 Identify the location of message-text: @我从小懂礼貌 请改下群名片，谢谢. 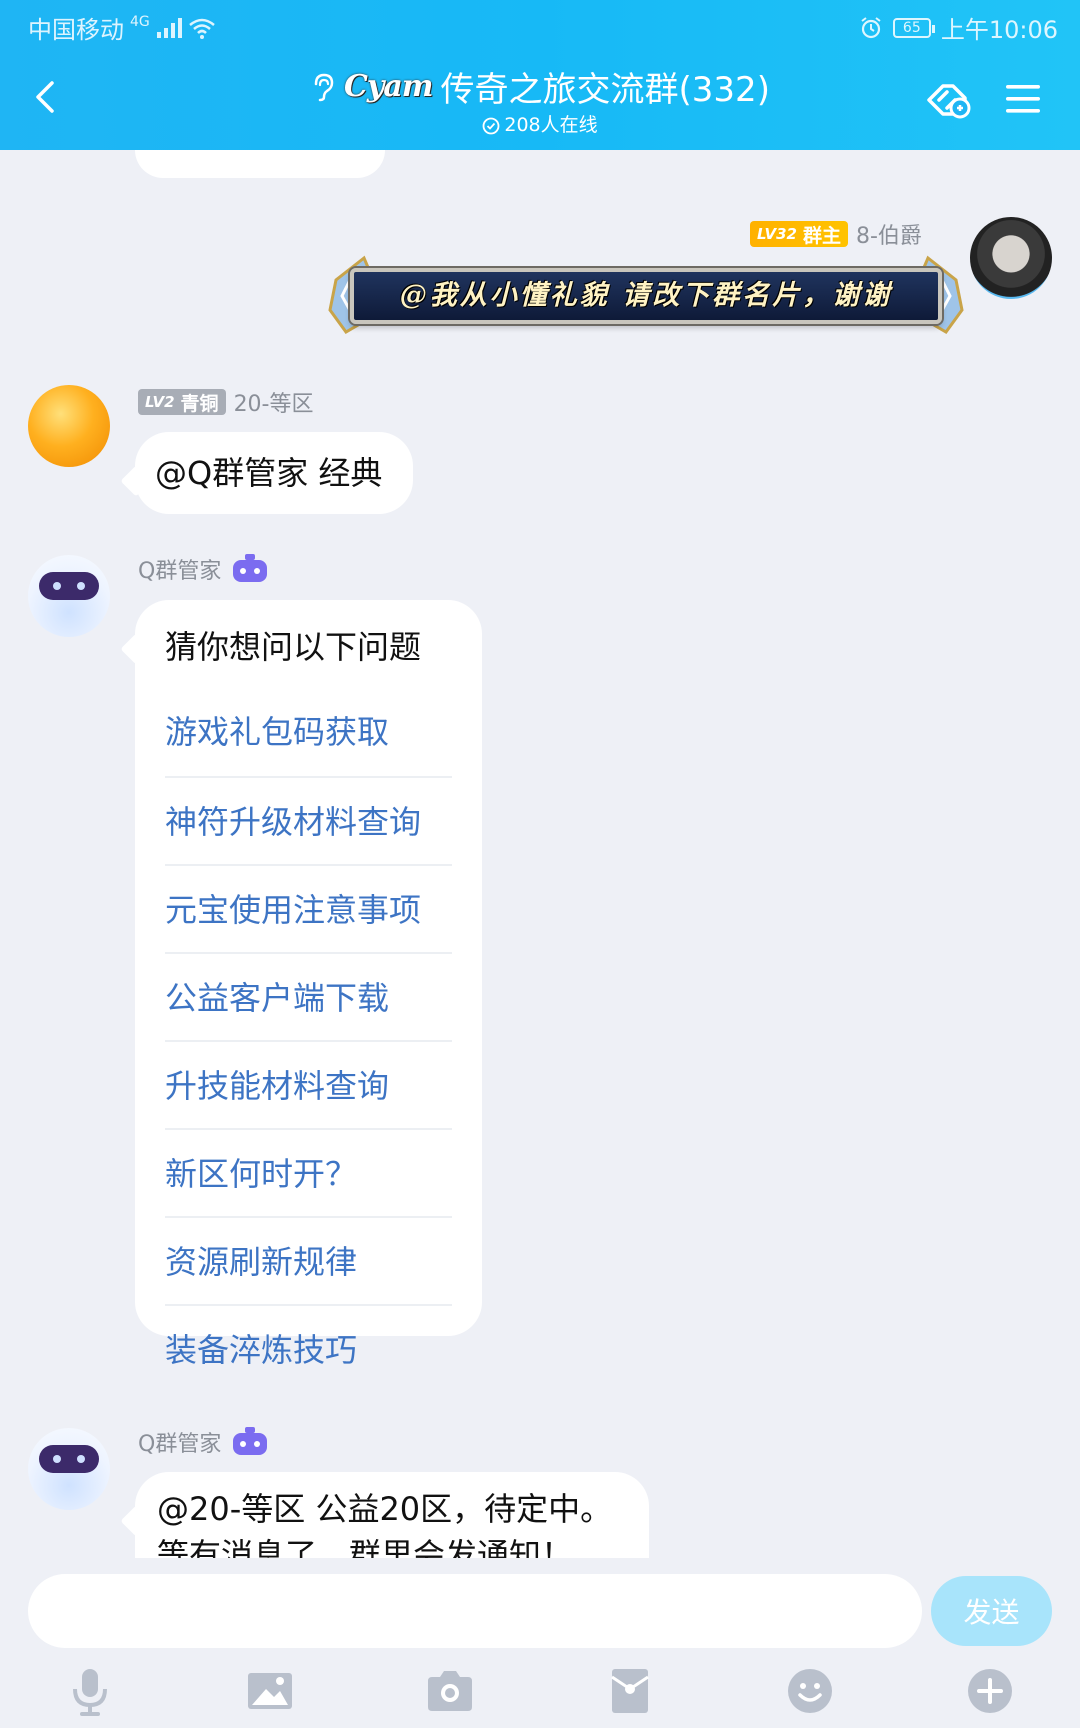
(646, 295).